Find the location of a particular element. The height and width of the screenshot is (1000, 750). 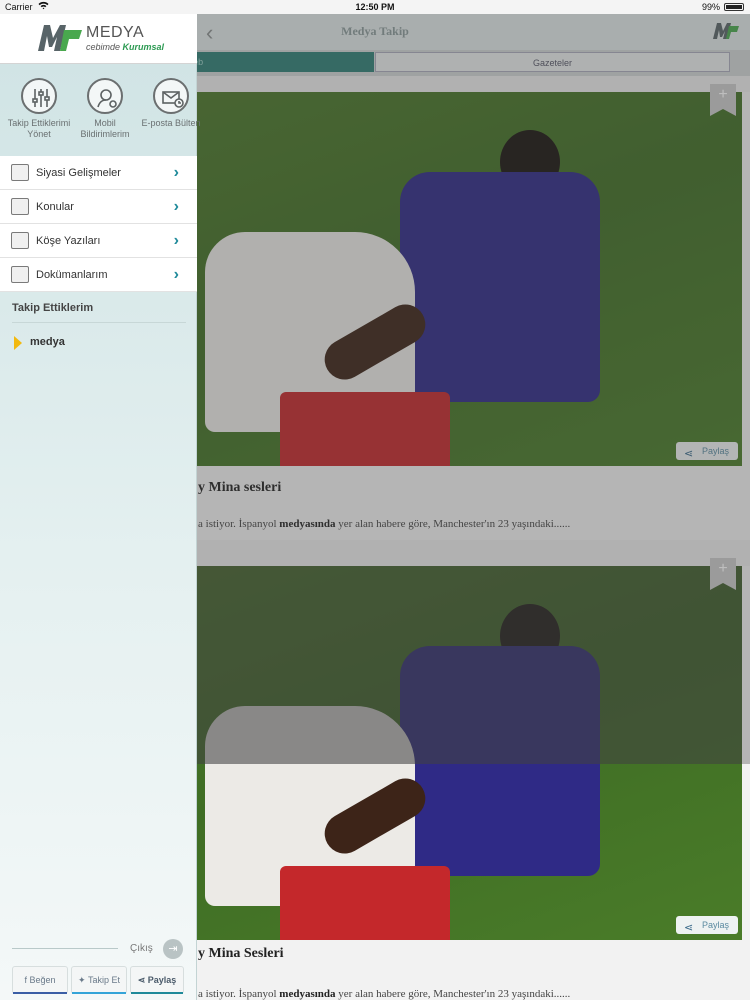

quick-label: Mobil Bildirimlerim is located at coordinates (105, 128).